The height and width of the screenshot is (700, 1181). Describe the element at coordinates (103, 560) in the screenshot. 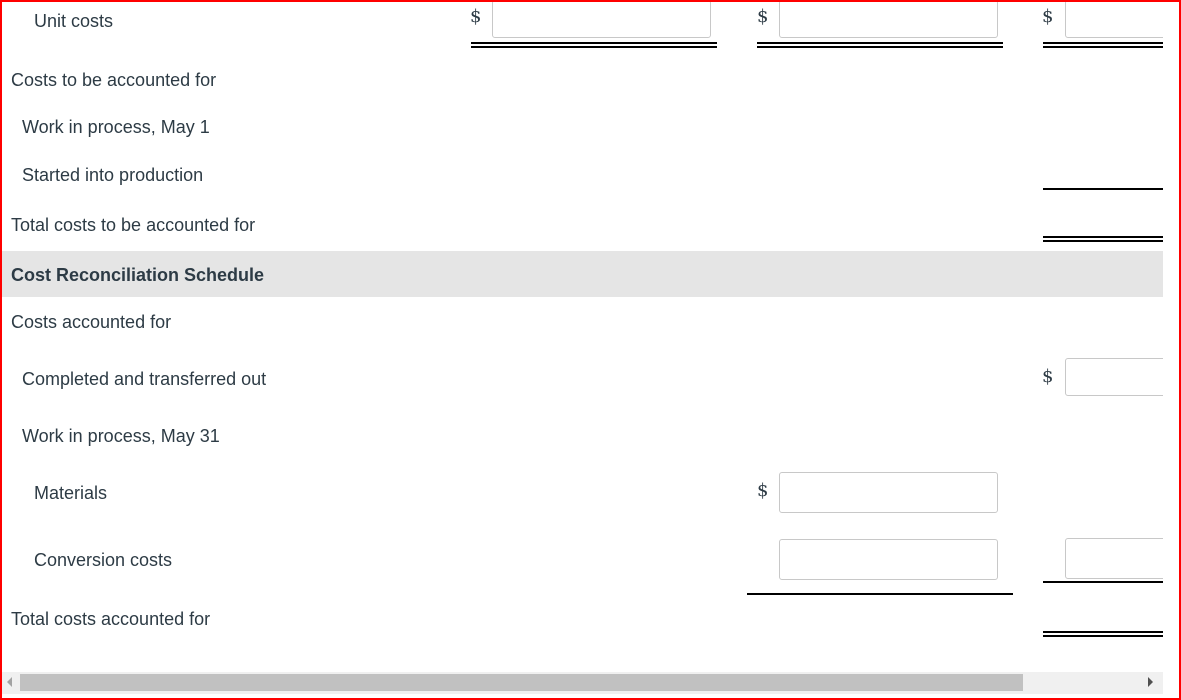

I see `conversion-costs-label: Conversion costs` at that location.